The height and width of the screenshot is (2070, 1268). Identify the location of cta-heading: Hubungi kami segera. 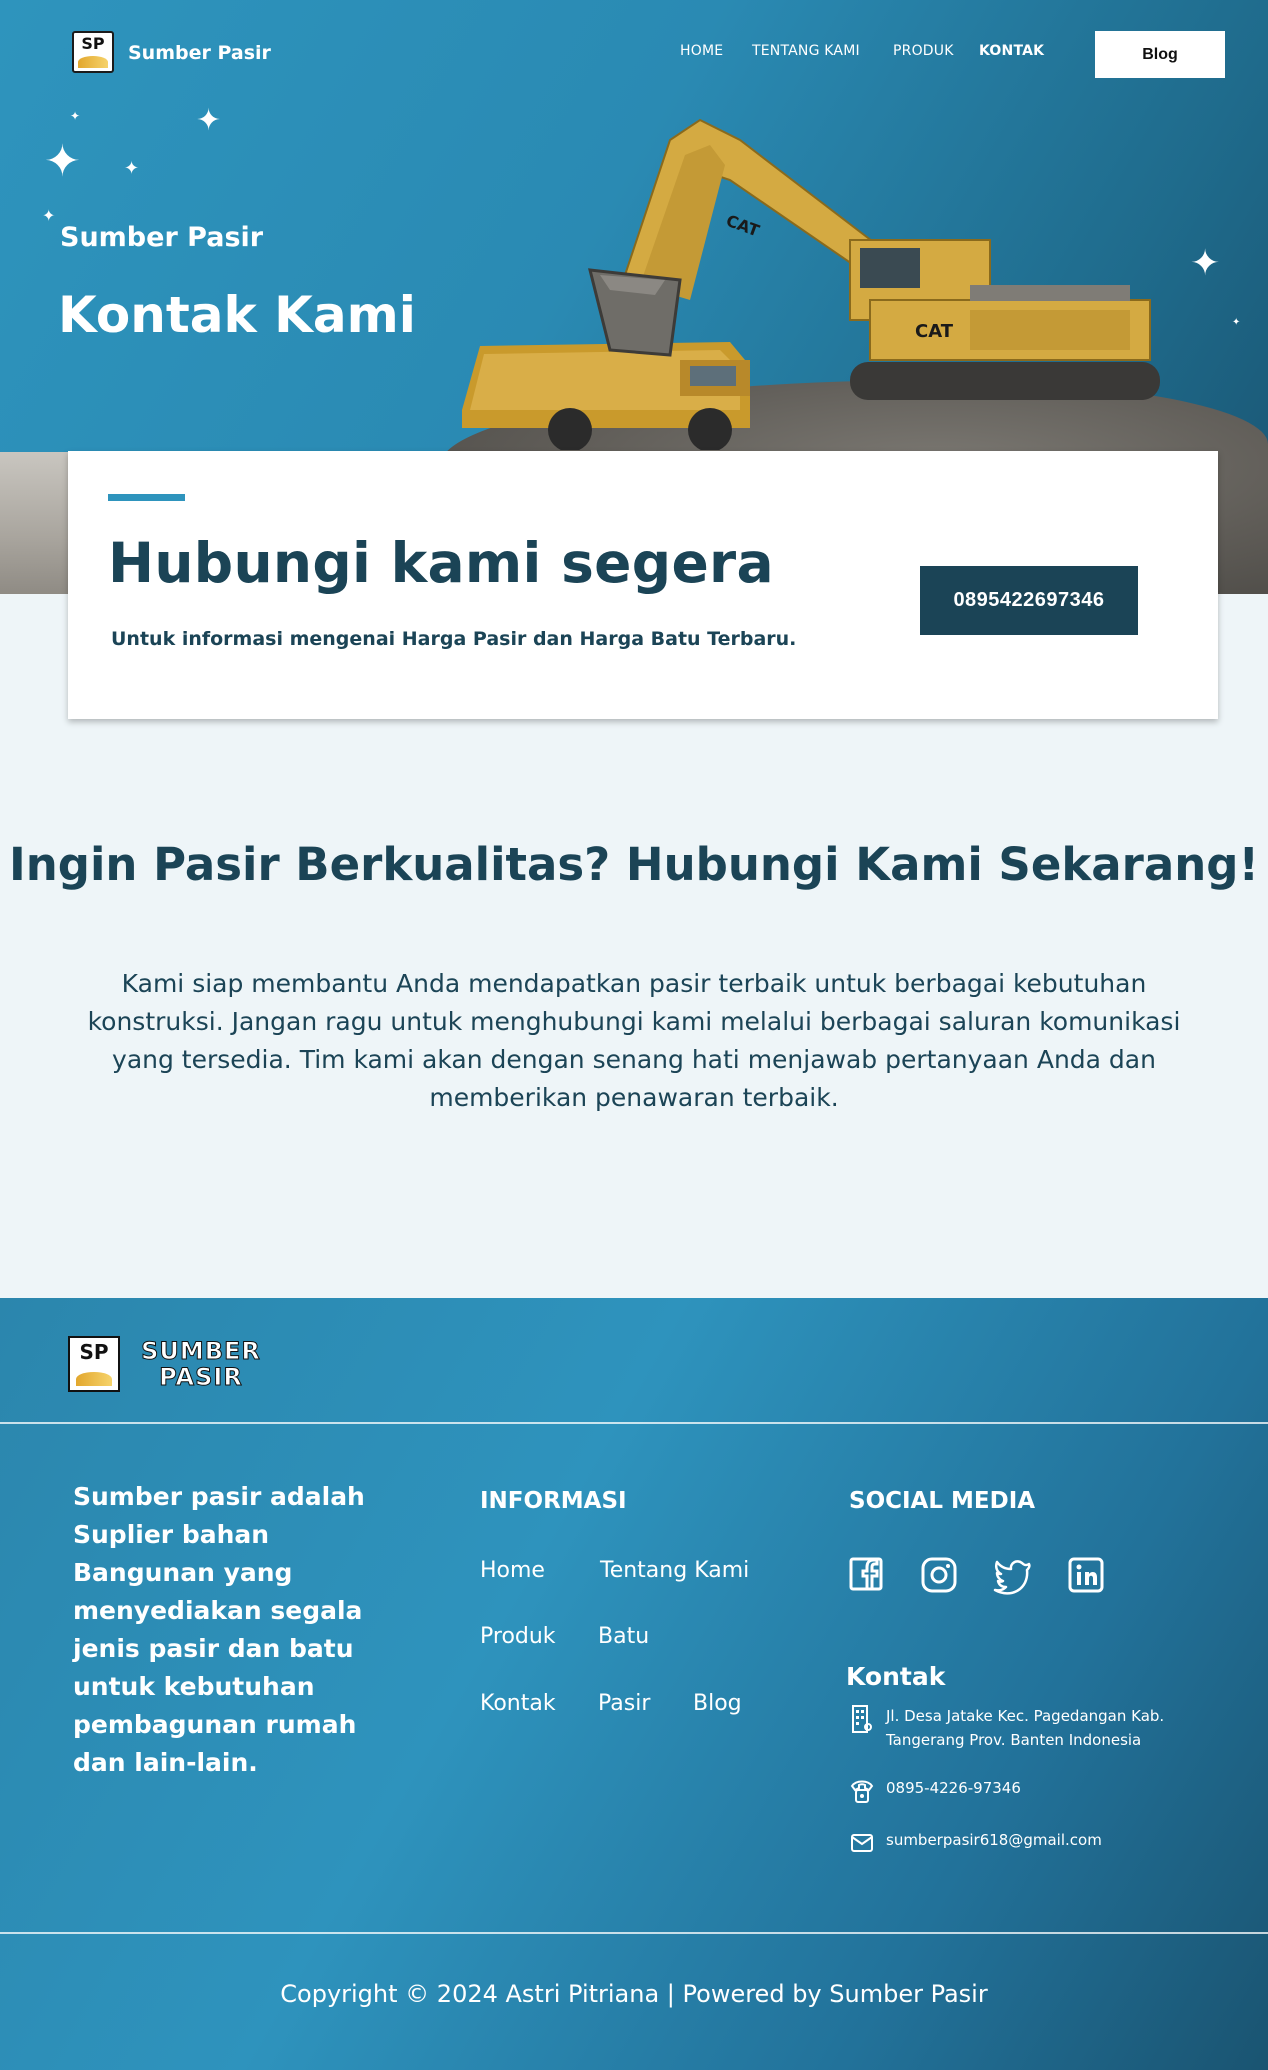
(441, 563).